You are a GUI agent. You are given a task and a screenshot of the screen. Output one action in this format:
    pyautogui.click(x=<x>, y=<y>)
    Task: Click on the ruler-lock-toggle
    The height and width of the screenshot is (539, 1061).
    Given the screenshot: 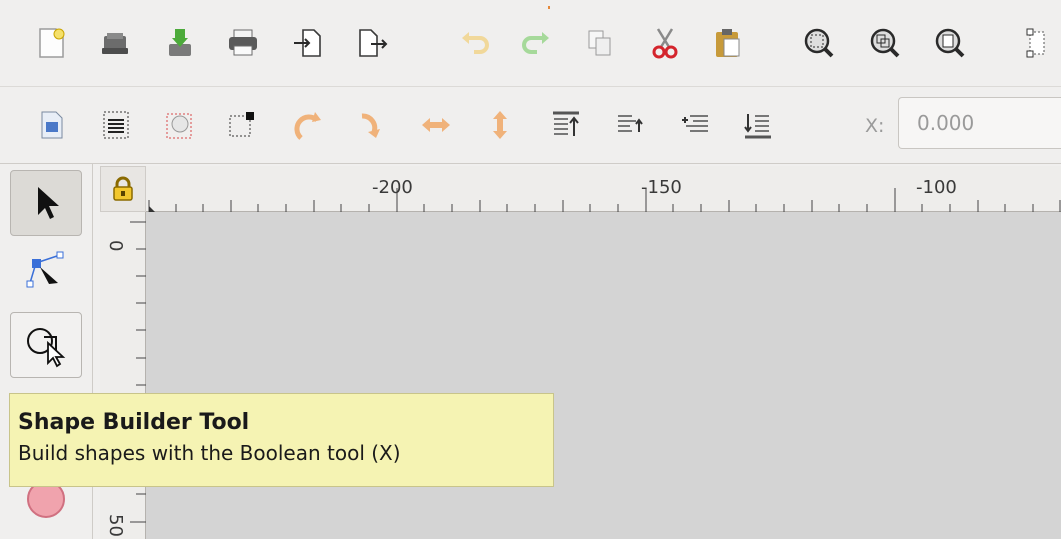 What is the action you would take?
    pyautogui.click(x=123, y=189)
    